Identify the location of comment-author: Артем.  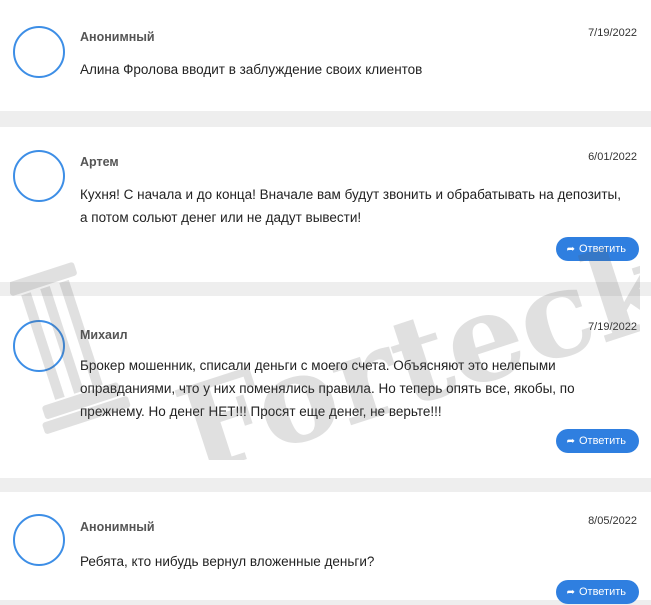
(99, 162).